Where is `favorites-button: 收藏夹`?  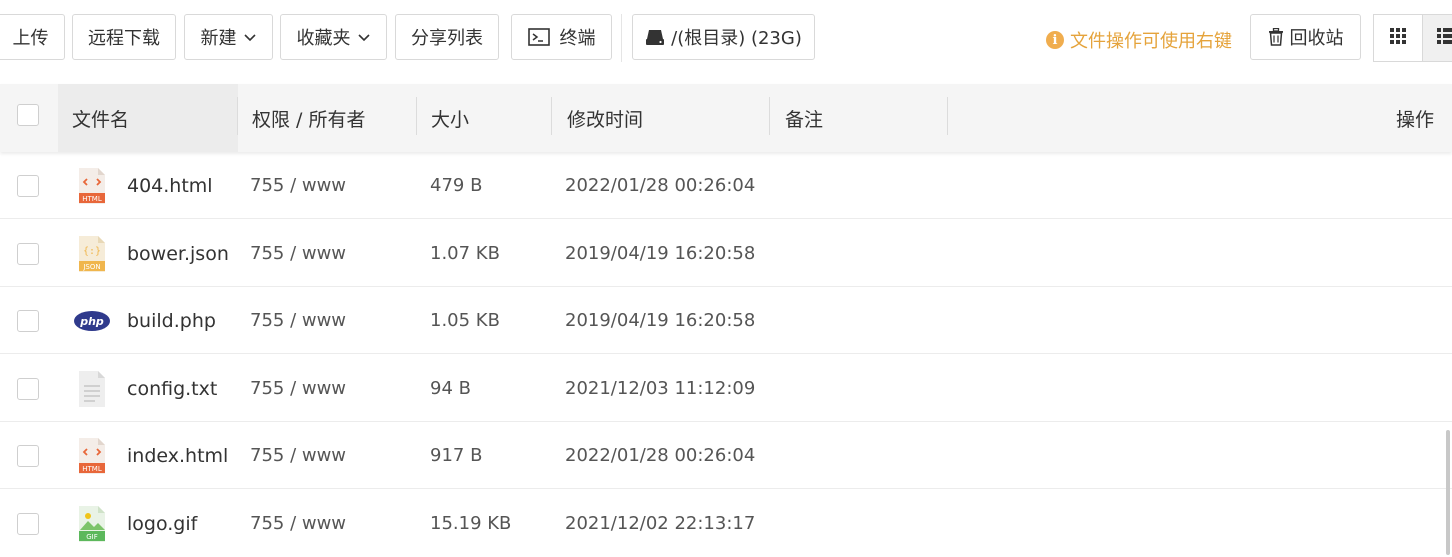
favorites-button: 收藏夹 is located at coordinates (333, 37).